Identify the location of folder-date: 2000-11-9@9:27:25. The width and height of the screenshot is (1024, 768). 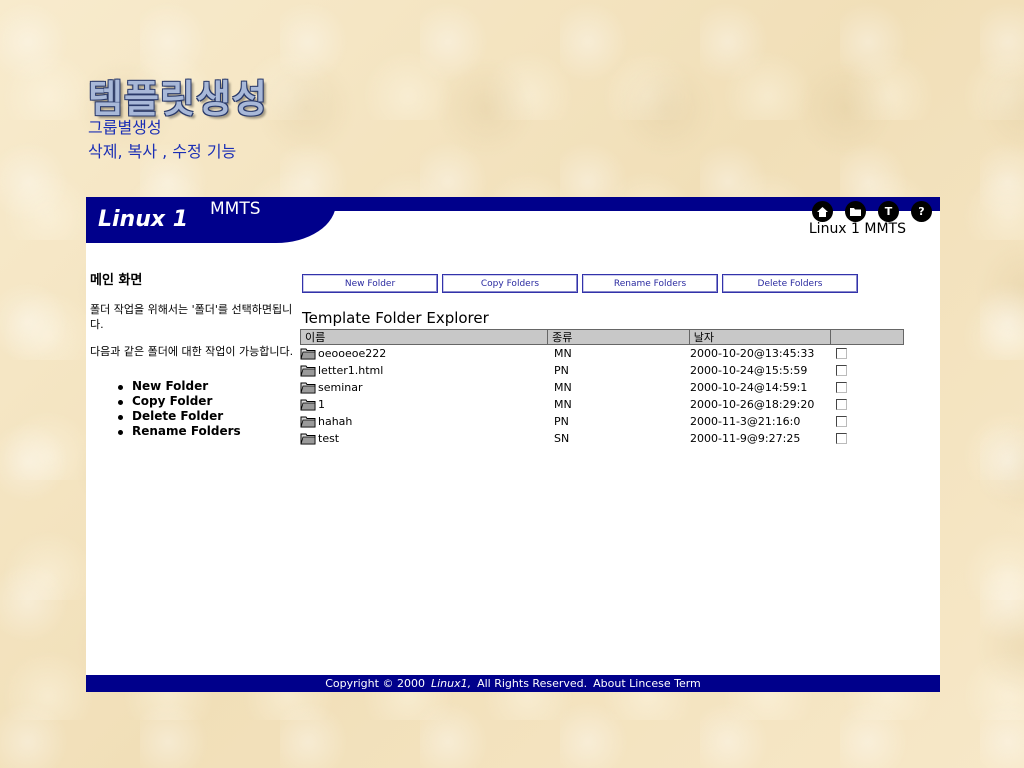
(745, 438).